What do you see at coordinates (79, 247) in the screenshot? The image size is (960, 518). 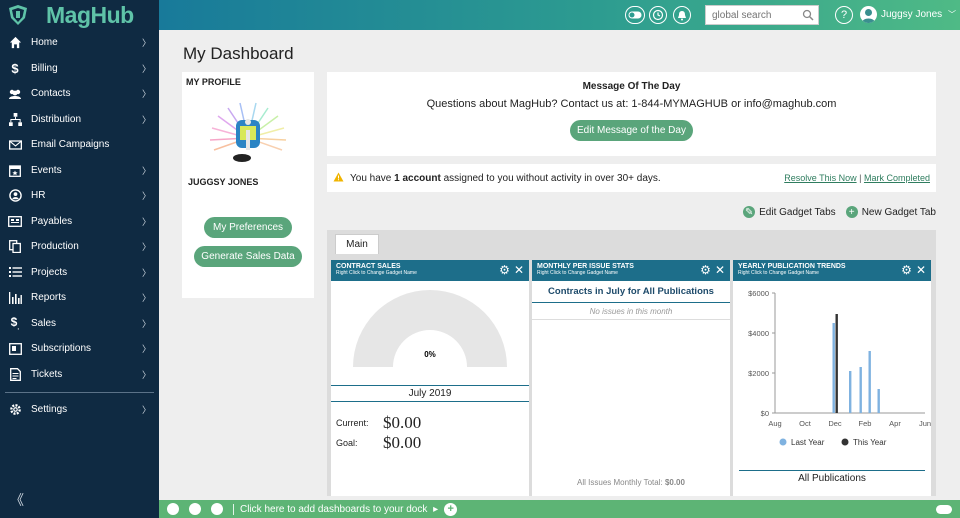 I see `sidebar-item-production: Production 〉` at bounding box center [79, 247].